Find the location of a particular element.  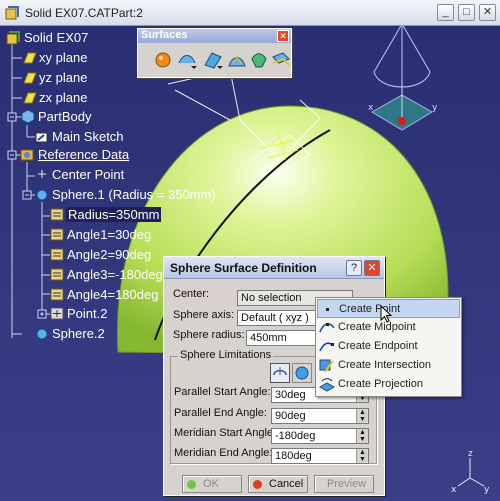

meridian-start-angle-field: -180deg ▲ ▼ is located at coordinates (320, 436).